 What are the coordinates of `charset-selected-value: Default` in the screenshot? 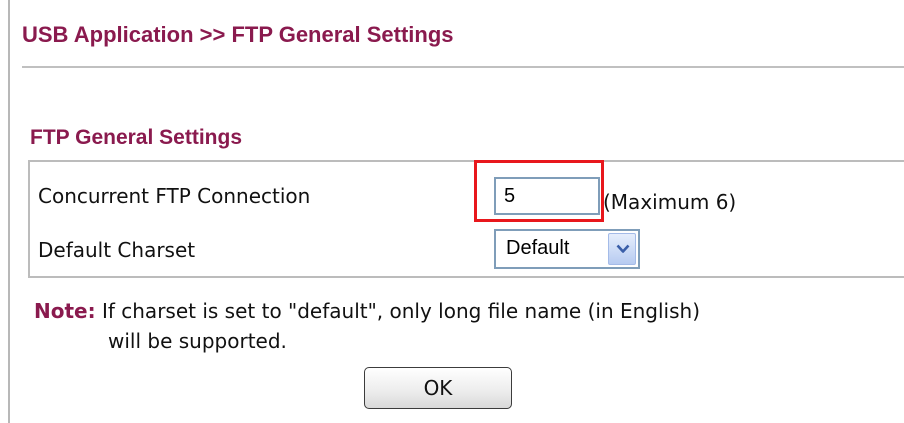 It's located at (538, 248).